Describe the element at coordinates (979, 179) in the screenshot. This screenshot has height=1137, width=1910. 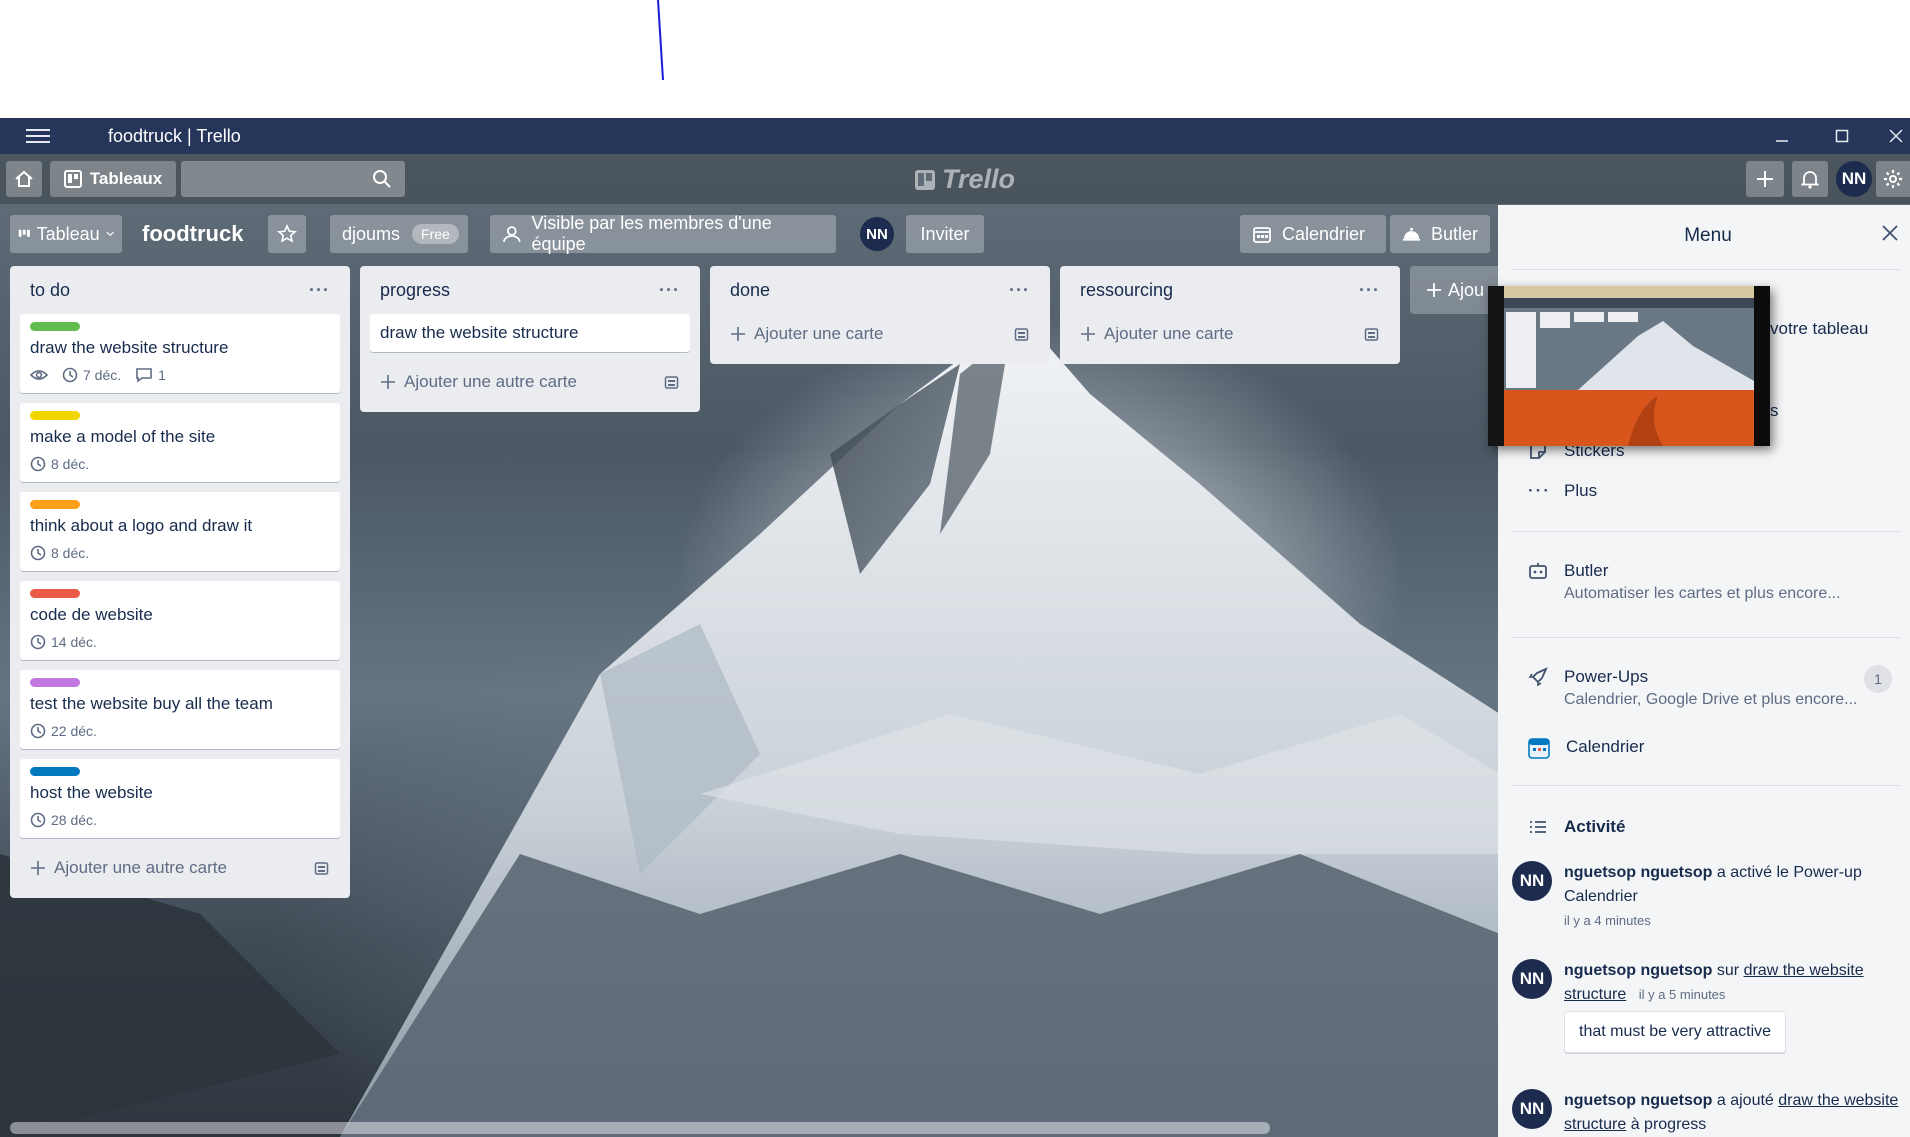
I see `trello-logo-text: Trello` at that location.